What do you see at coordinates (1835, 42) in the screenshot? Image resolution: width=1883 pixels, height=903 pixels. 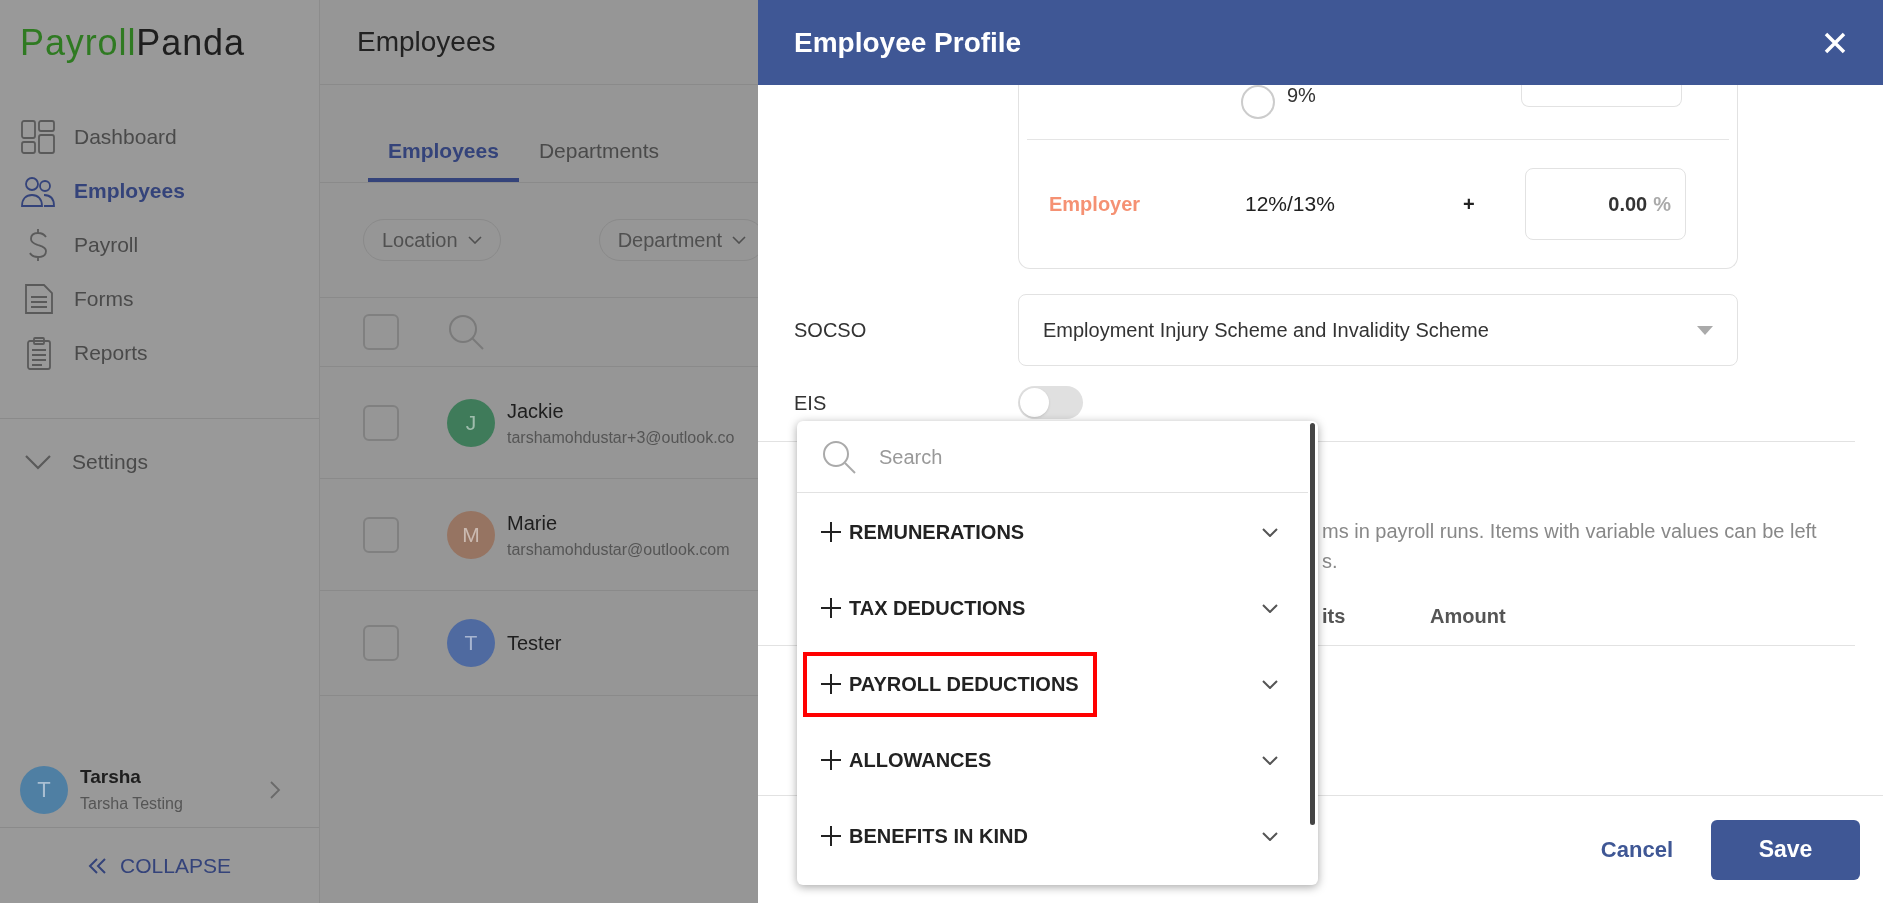 I see `close-icon` at bounding box center [1835, 42].